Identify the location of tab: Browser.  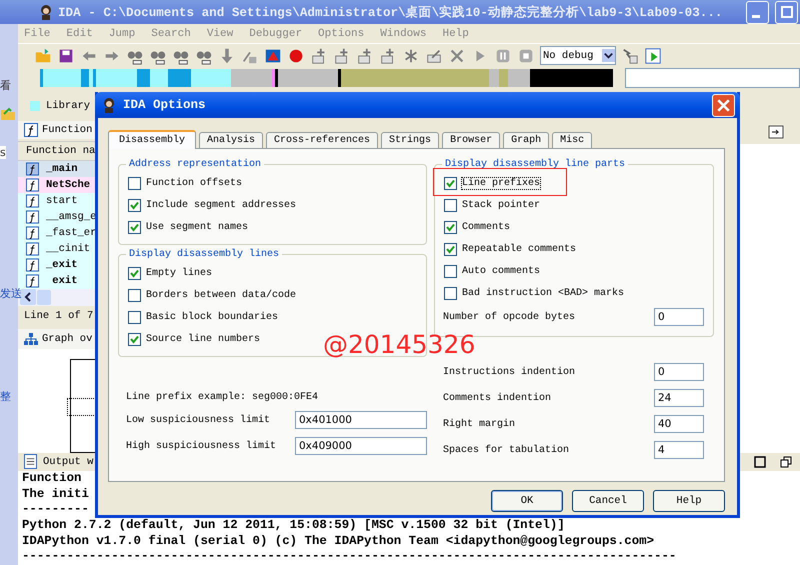
(471, 140).